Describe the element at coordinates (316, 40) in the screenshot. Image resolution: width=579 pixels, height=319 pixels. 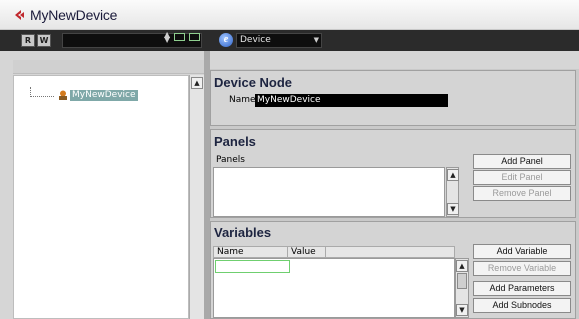
I see `chevron-down-icon: ▼` at that location.